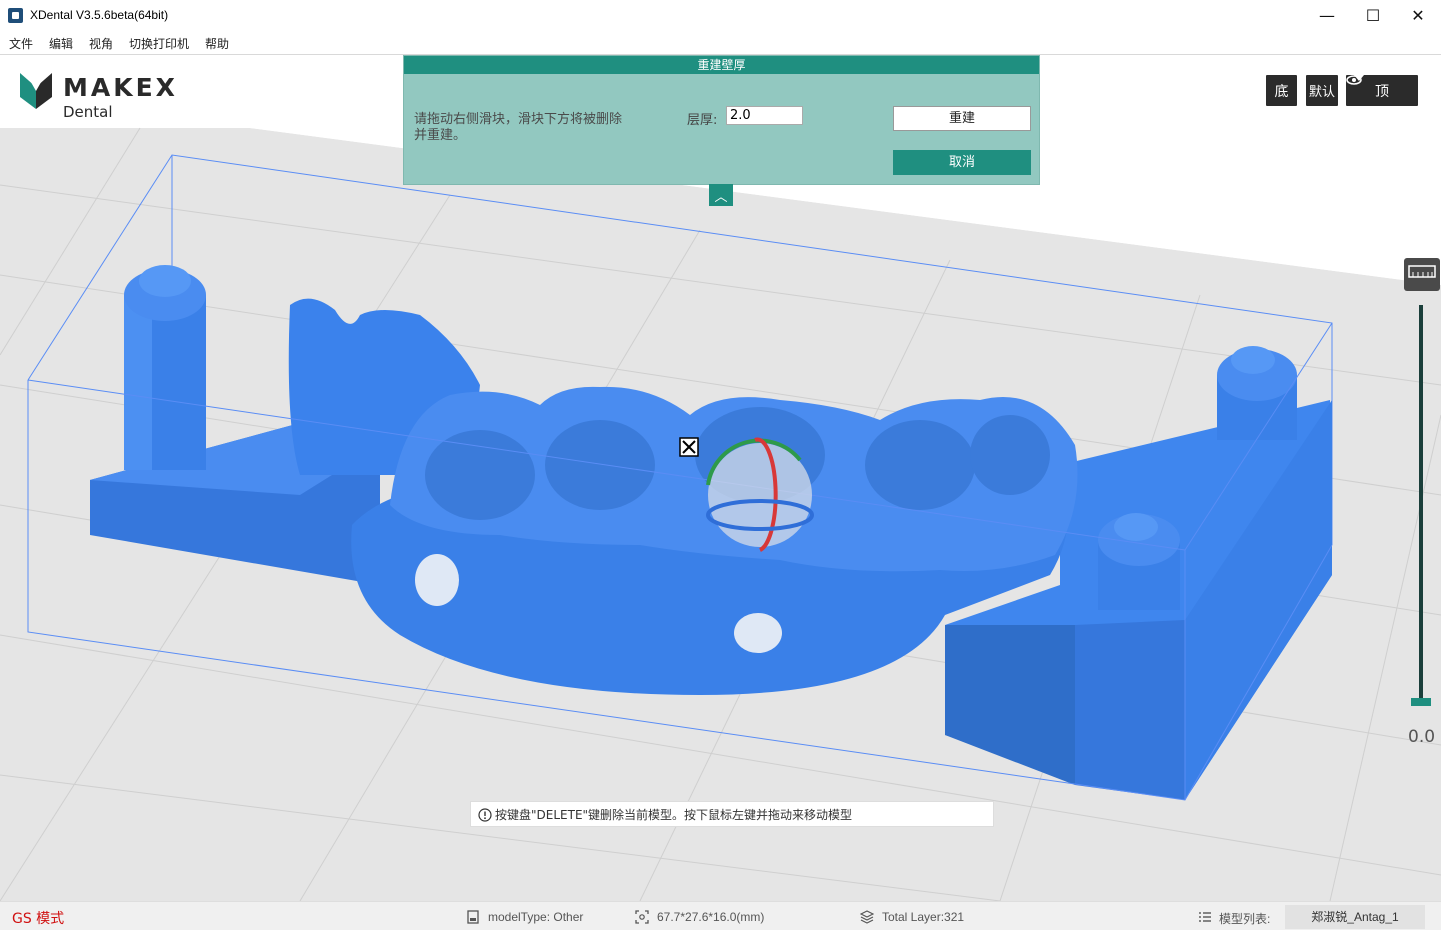 The image size is (1441, 930). I want to click on view-bottom-button: 底, so click(1281, 90).